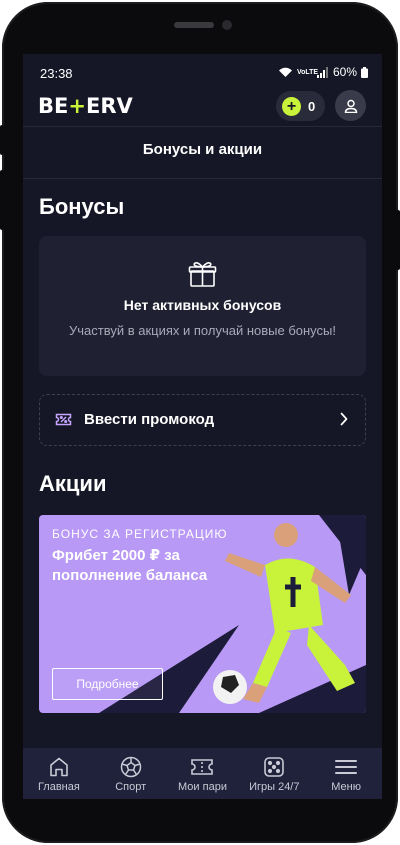 This screenshot has height=845, width=400. I want to click on dice-icon, so click(274, 767).